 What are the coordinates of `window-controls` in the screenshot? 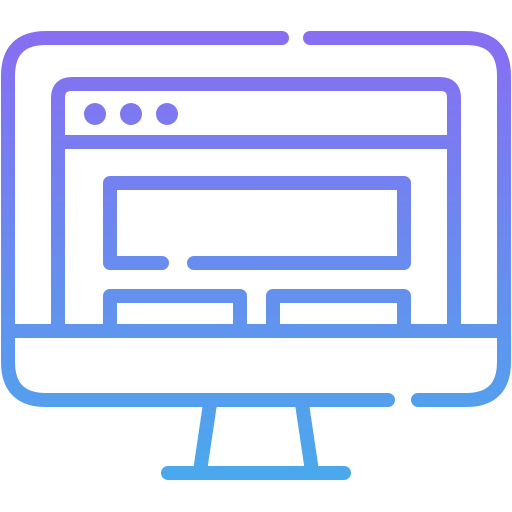 It's located at (131, 114).